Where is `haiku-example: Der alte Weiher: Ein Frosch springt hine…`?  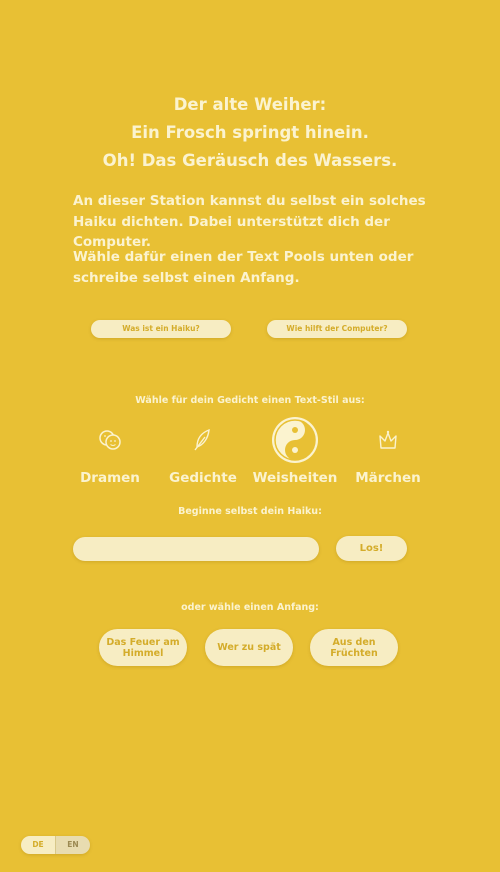
haiku-example: Der alte Weiher: Ein Frosch springt hine… is located at coordinates (250, 133).